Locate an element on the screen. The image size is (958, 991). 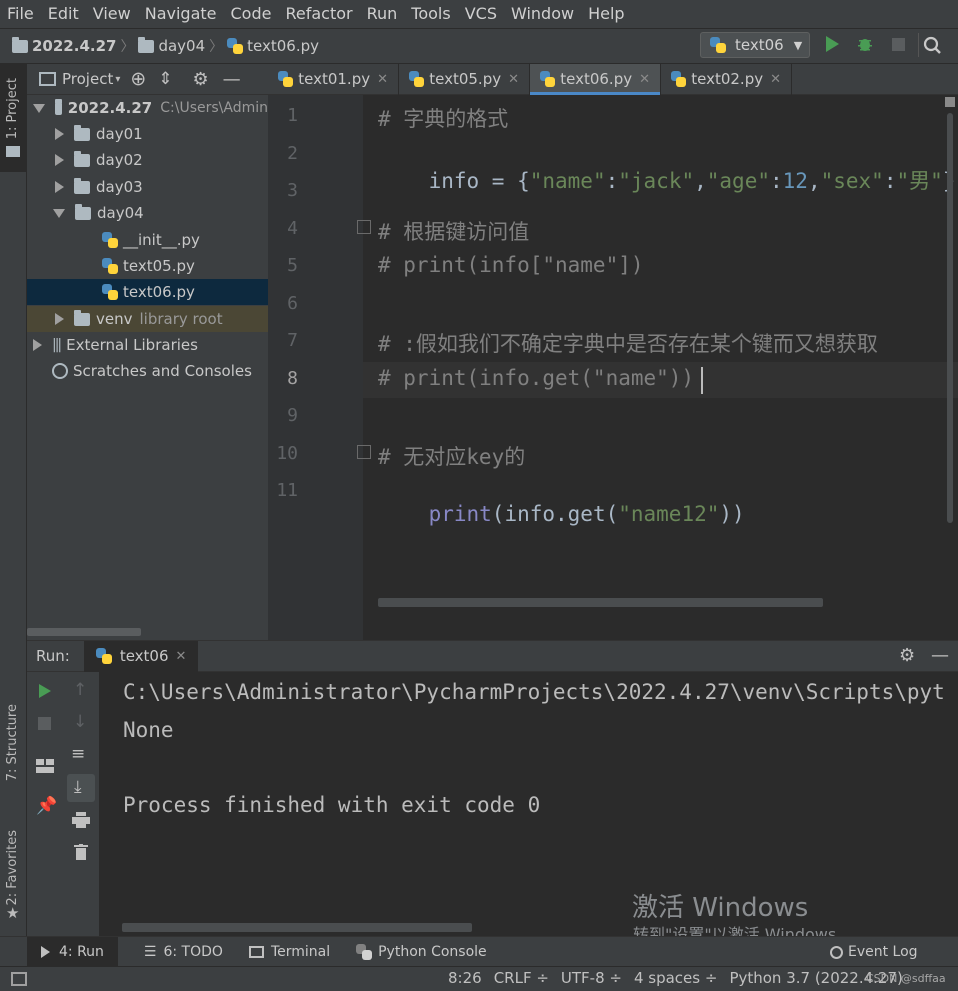
scratches-icon is located at coordinates (60, 371).